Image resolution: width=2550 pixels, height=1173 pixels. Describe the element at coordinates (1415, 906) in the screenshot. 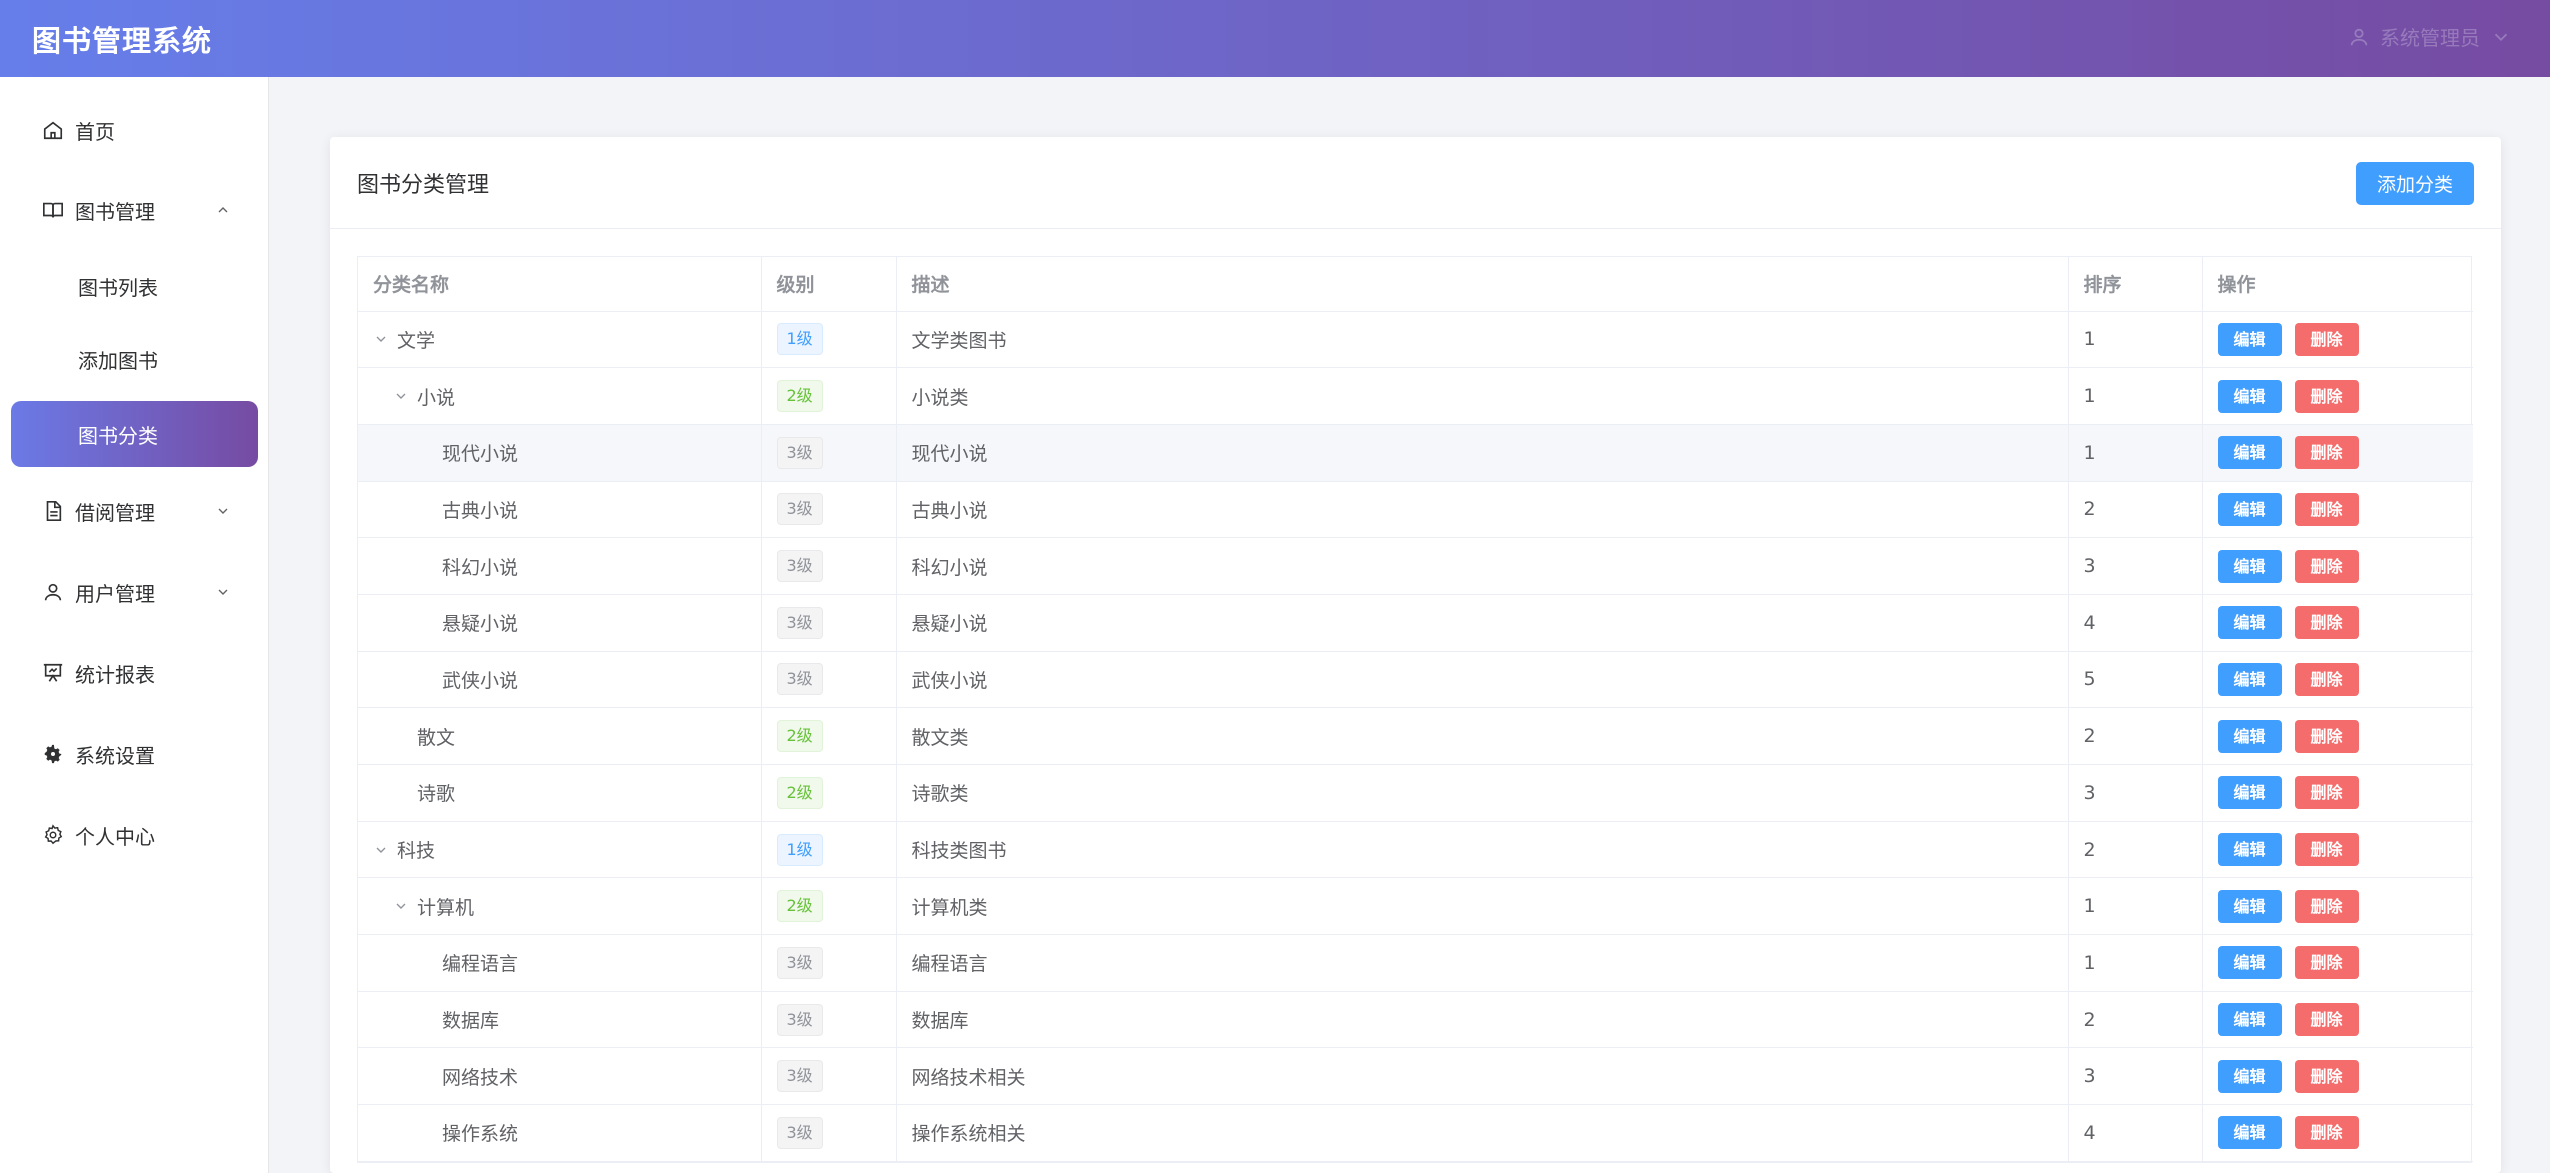

I see `table-row: 计算机 2级 计算机类 1 编辑 删除` at that location.